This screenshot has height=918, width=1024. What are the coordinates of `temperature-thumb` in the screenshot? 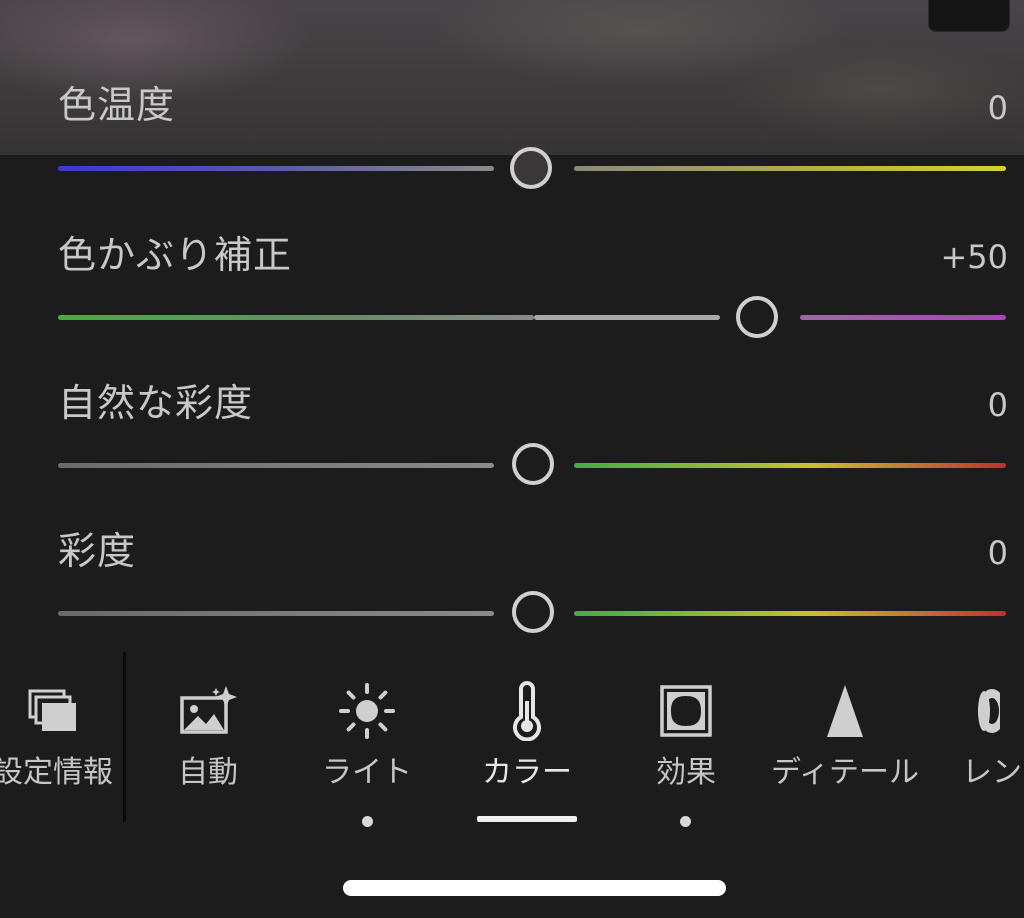 It's located at (531, 168).